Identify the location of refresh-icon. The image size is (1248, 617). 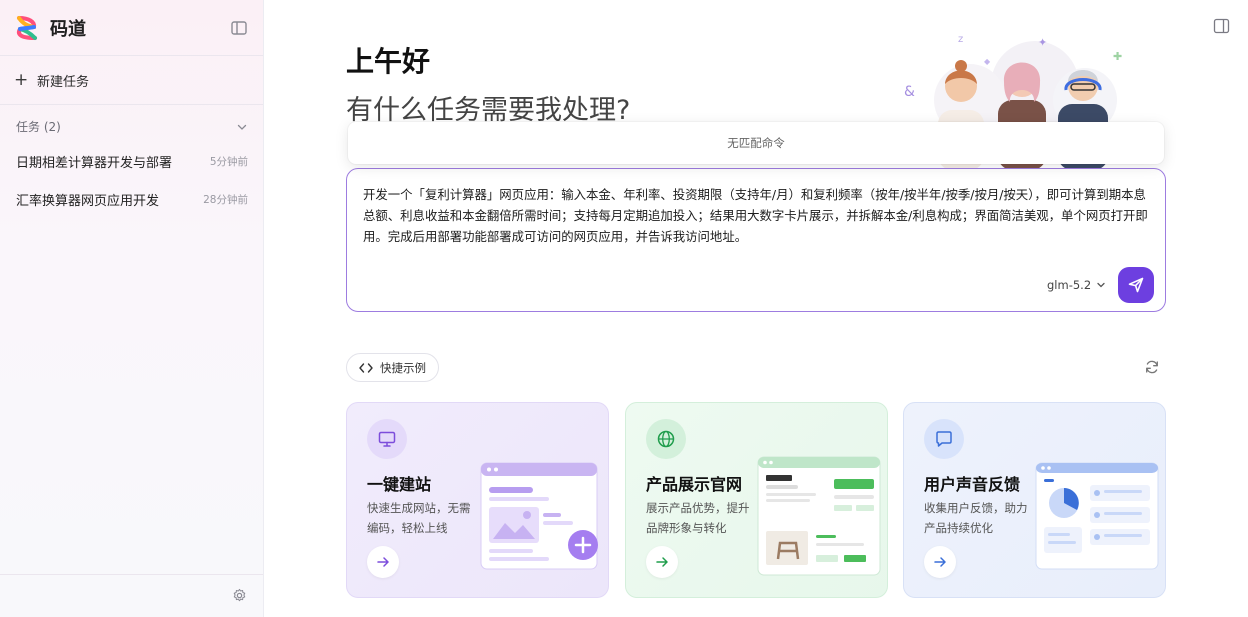
(1152, 367).